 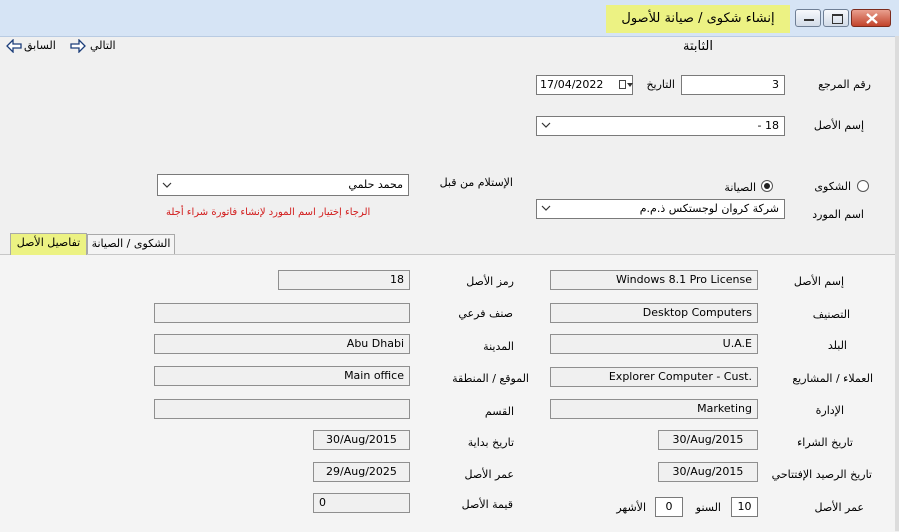 What do you see at coordinates (487, 504) in the screenshot?
I see `asset-value-label: قيمة الأصل` at bounding box center [487, 504].